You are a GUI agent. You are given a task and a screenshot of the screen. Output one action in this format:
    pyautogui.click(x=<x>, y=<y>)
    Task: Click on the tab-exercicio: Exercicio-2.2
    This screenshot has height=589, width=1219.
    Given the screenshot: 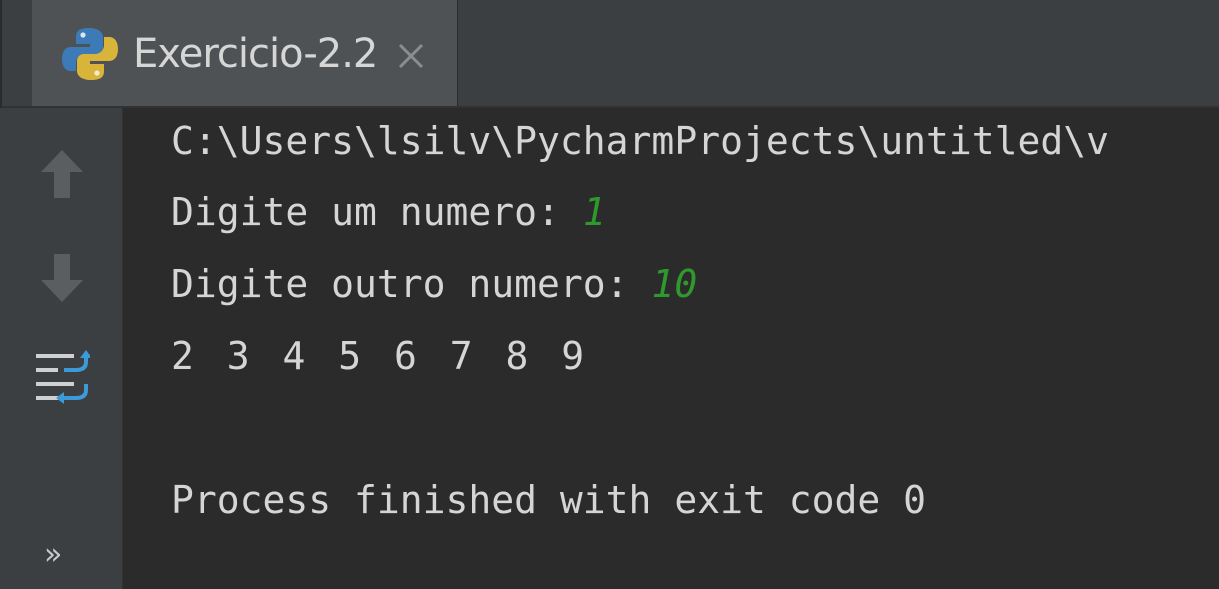 What is the action you would take?
    pyautogui.click(x=245, y=53)
    